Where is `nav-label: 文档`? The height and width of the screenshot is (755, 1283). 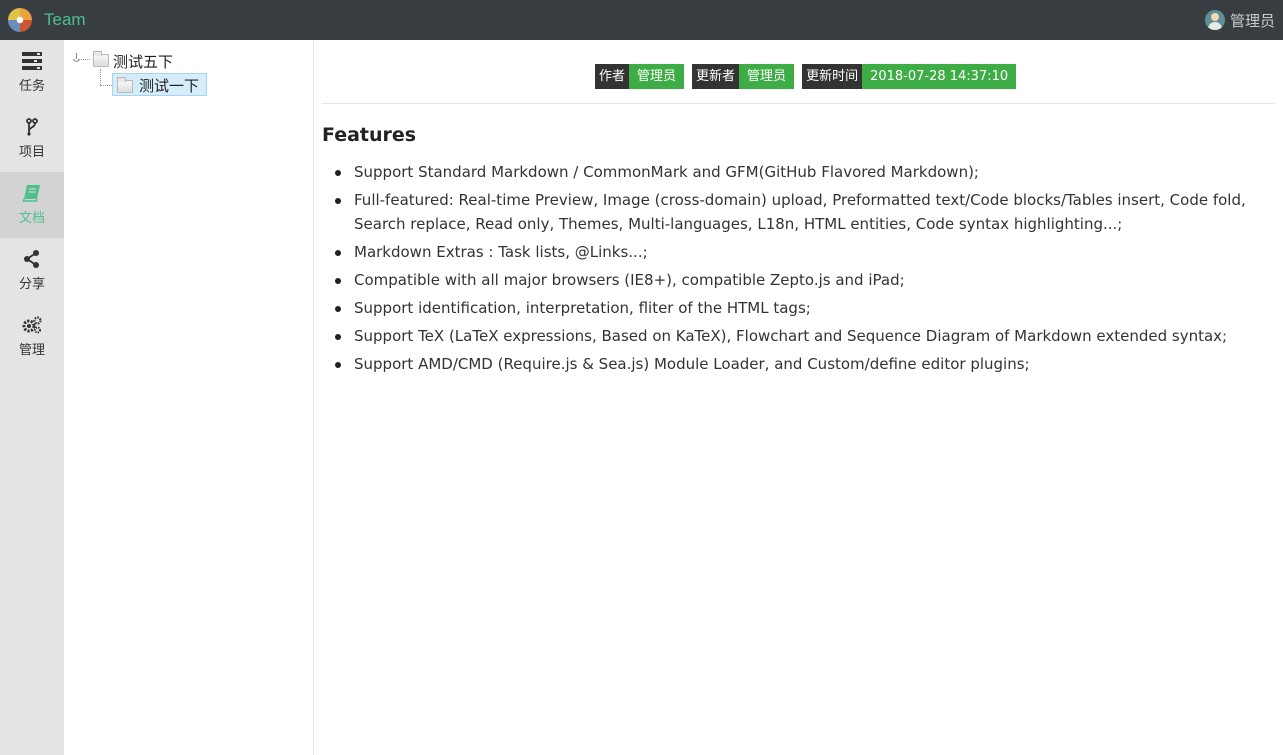 nav-label: 文档 is located at coordinates (31, 218).